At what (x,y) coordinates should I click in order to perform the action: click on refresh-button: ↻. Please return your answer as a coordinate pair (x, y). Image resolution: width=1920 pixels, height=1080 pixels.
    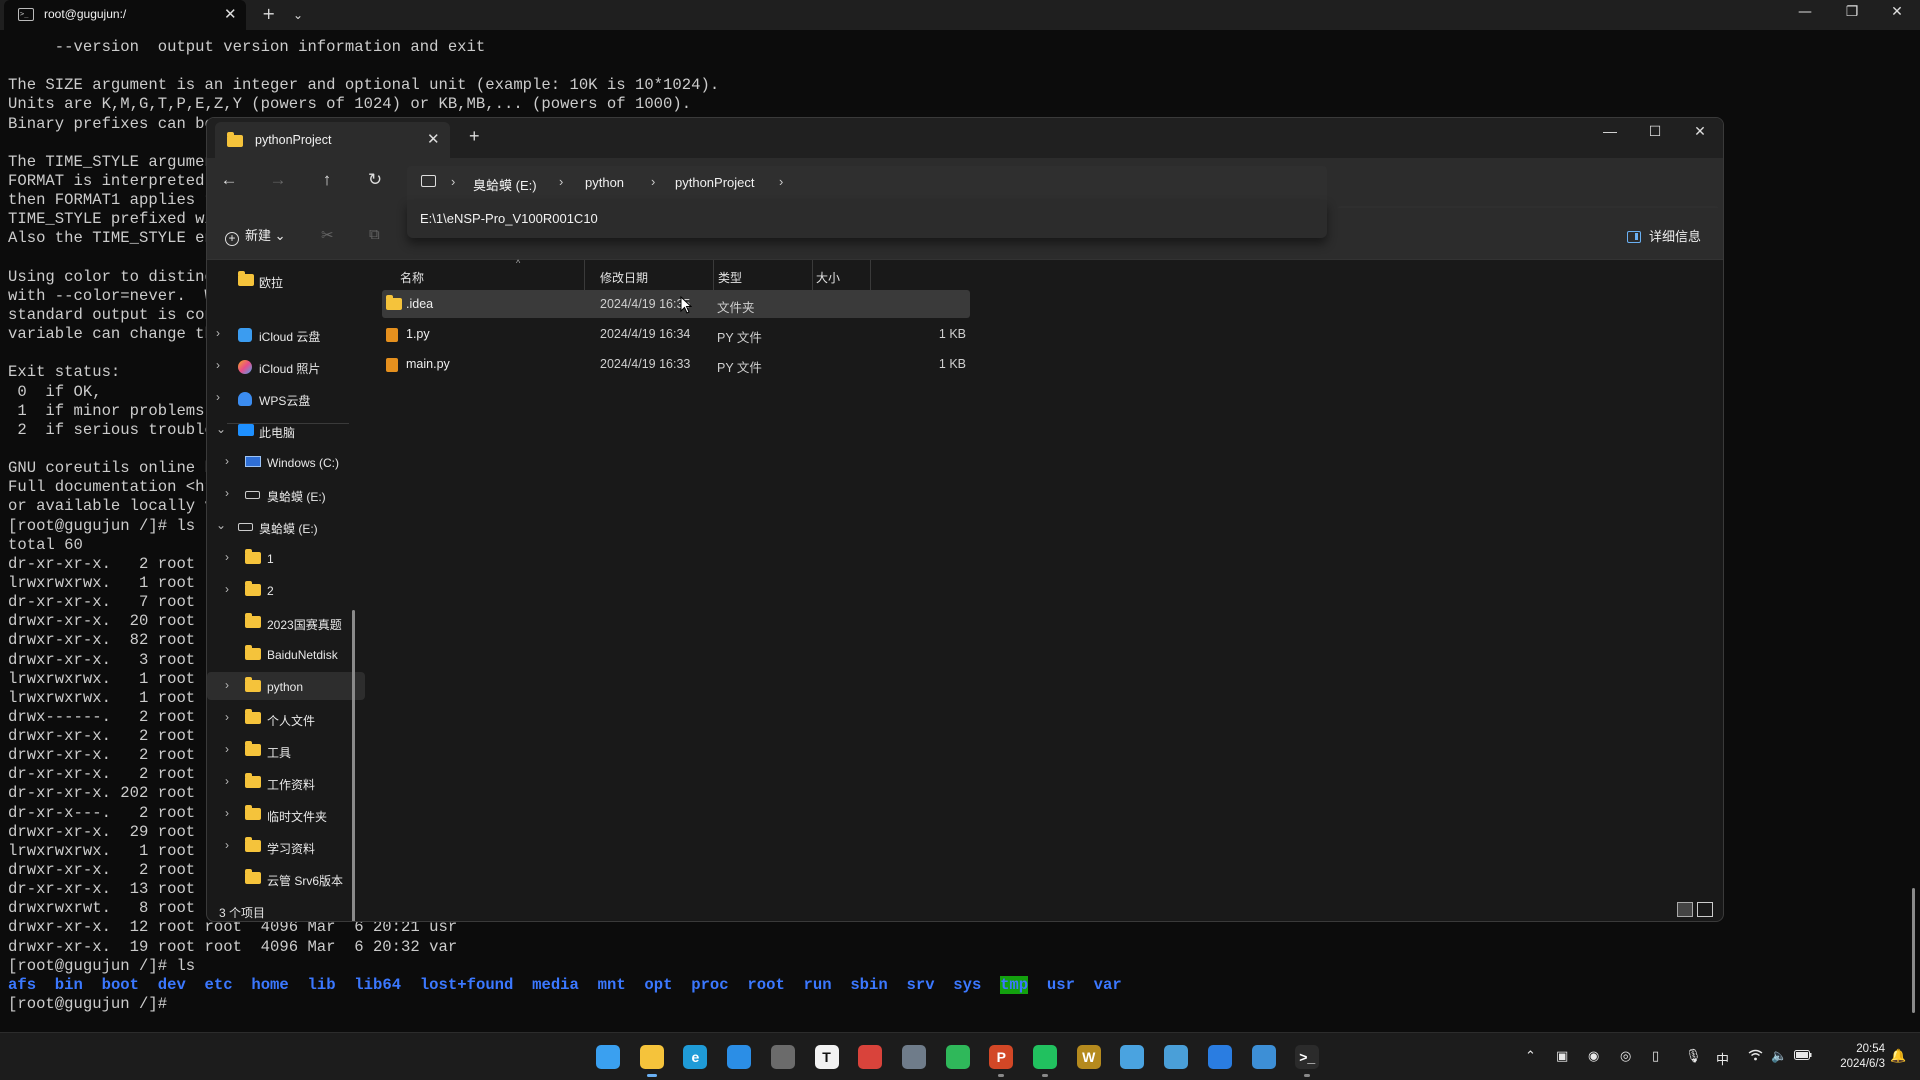
    Looking at the image, I should click on (375, 180).